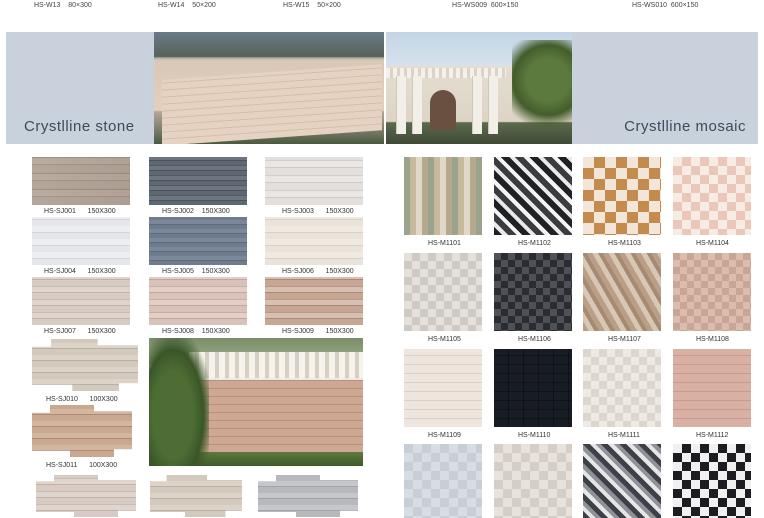 The image size is (764, 518). Describe the element at coordinates (444, 435) in the screenshot. I see `mosaic-caption: HS-M1109` at that location.